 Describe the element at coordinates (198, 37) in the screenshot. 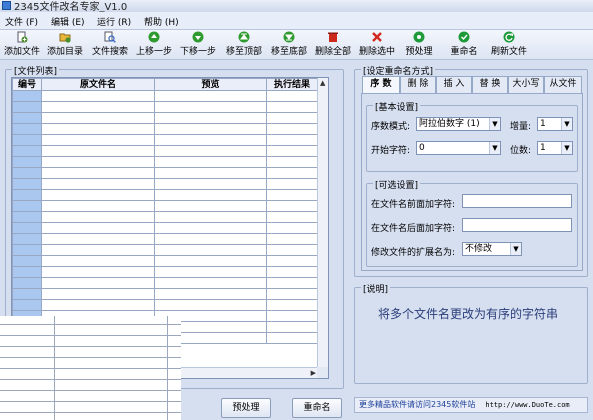

I see `arrow-down-icon` at that location.